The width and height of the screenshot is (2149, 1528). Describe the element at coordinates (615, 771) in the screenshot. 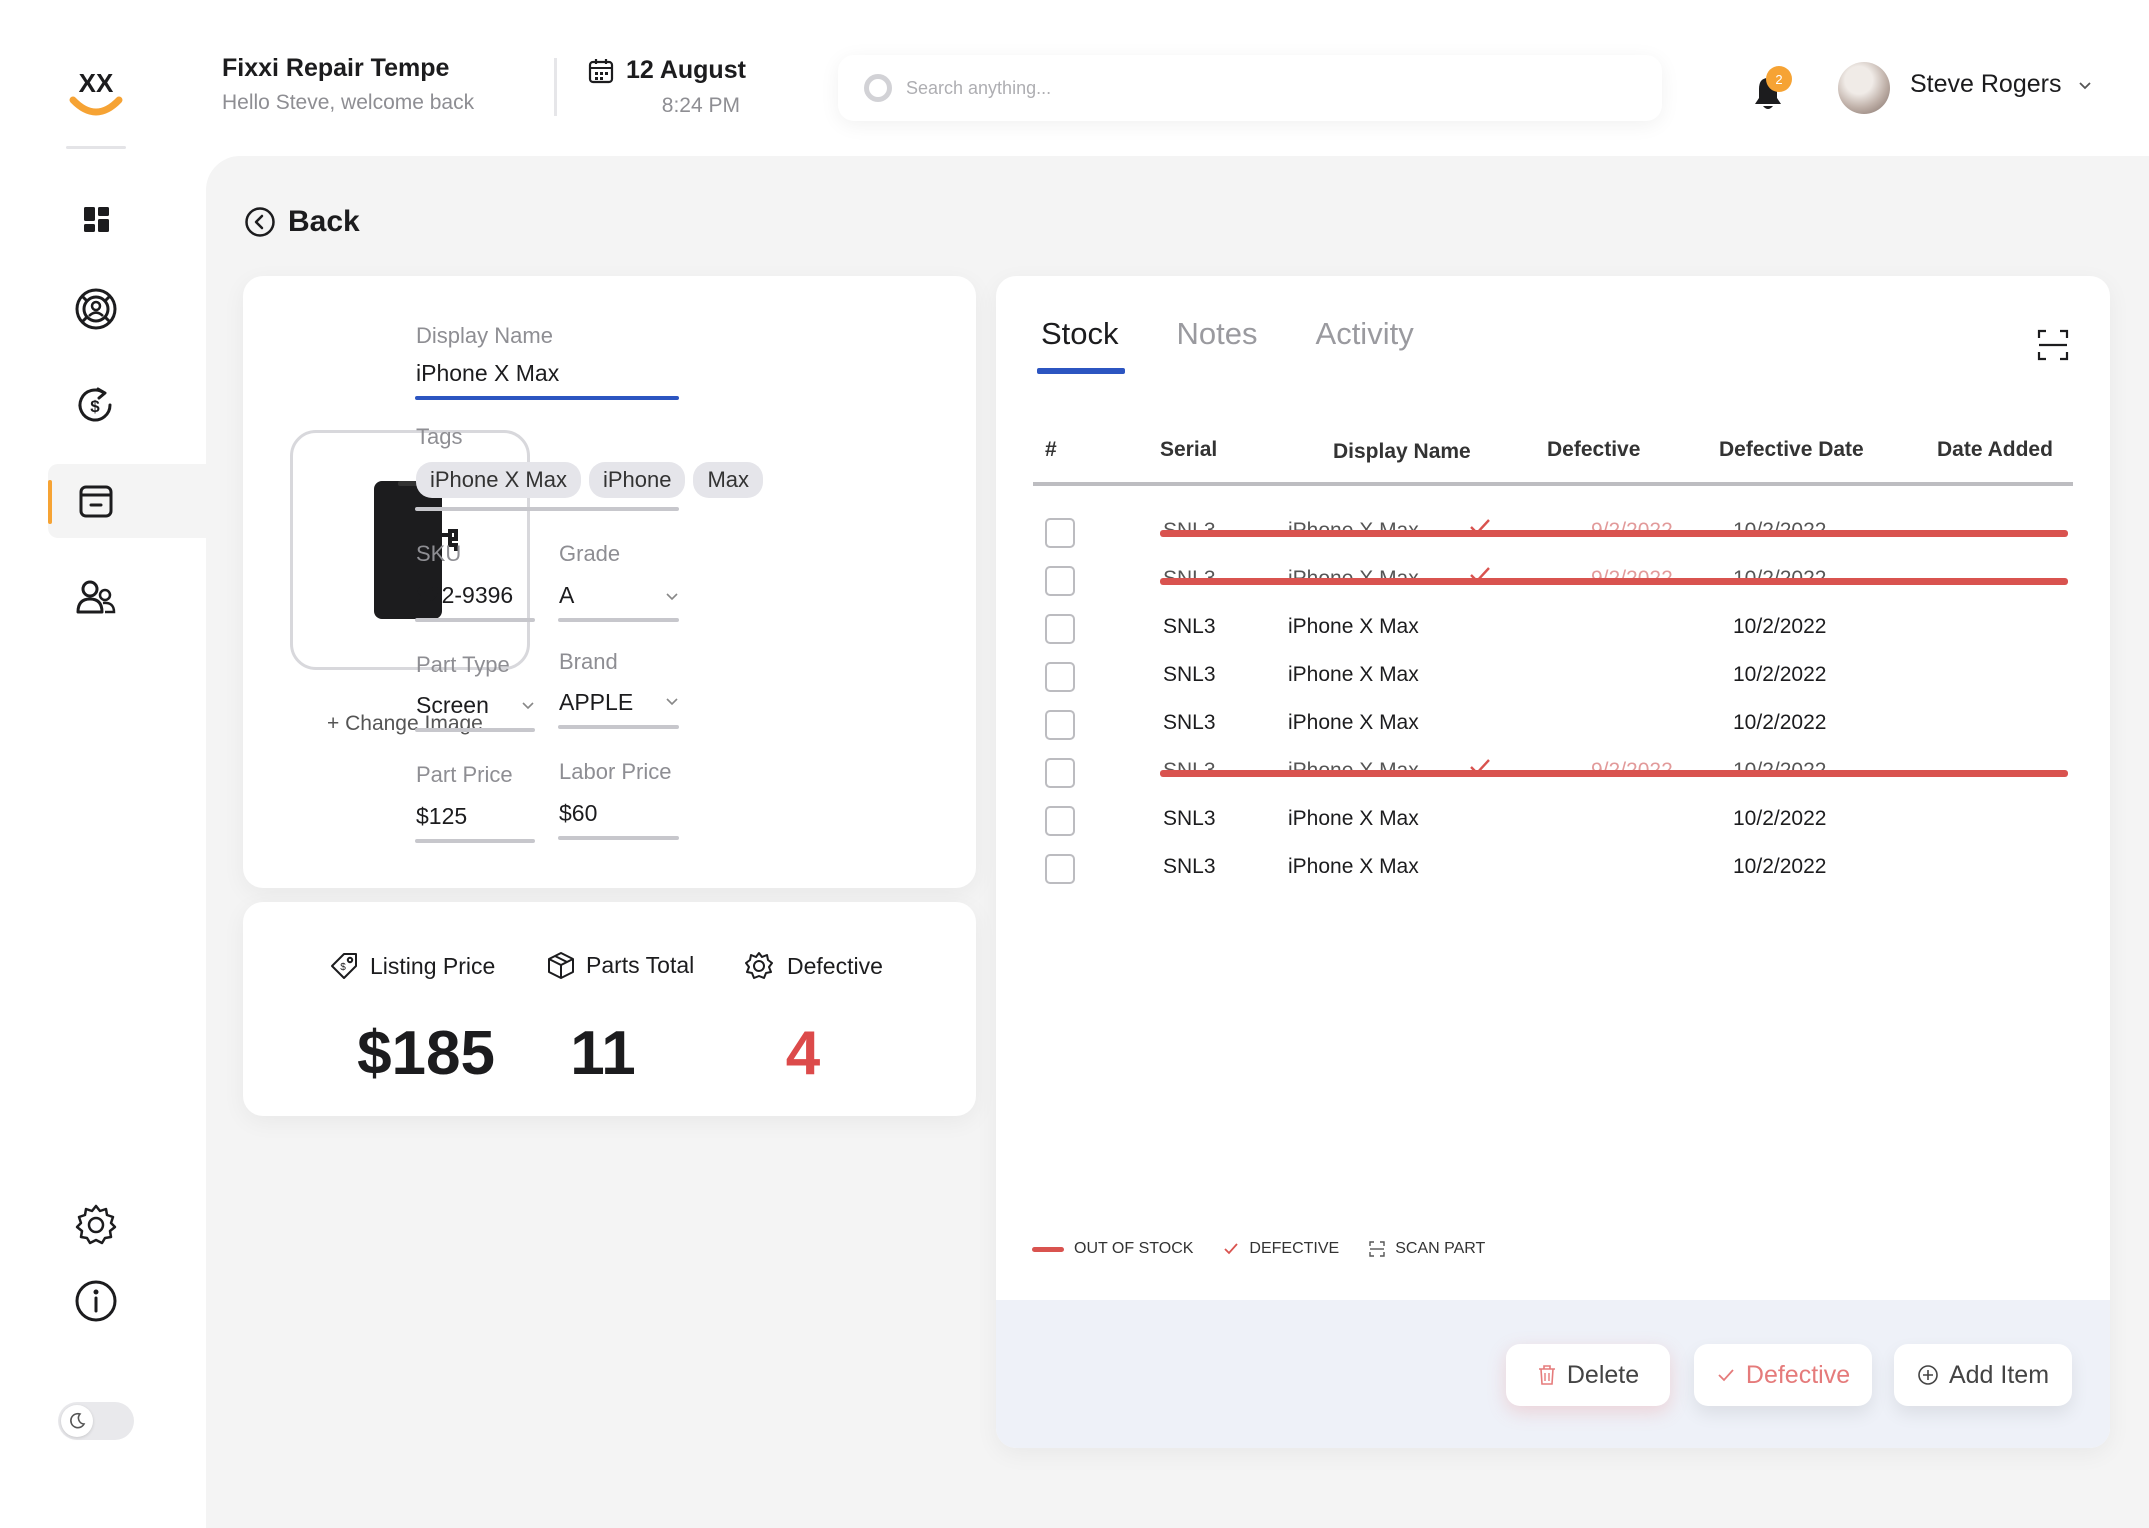

I see `labor-price-label: Labor Price` at that location.